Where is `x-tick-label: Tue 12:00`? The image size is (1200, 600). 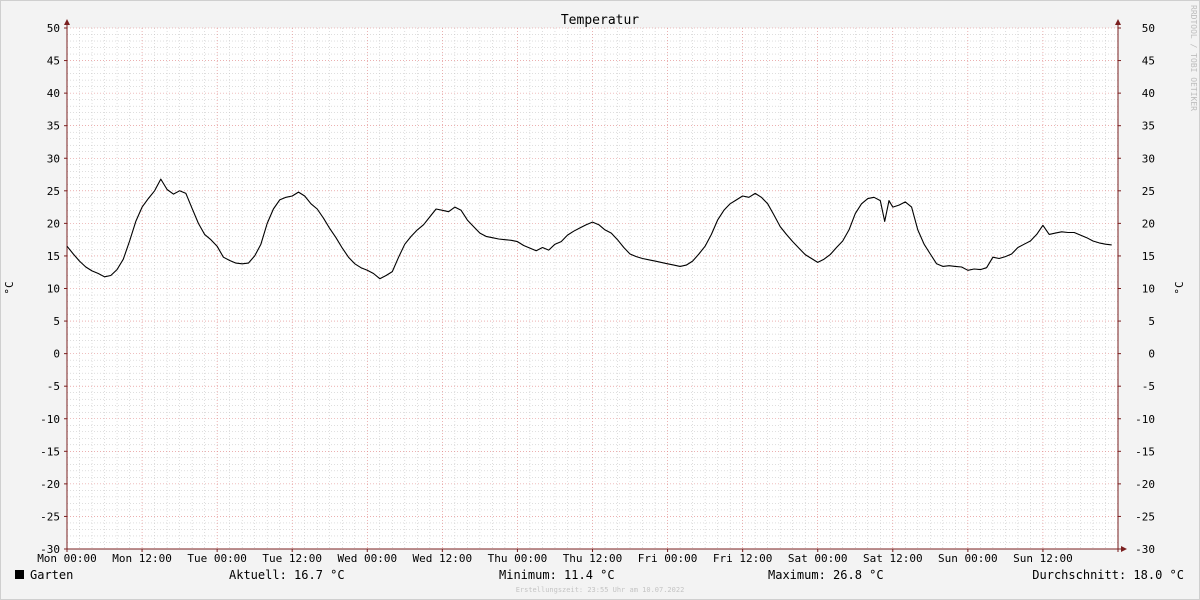
x-tick-label: Tue 12:00 is located at coordinates (292, 558).